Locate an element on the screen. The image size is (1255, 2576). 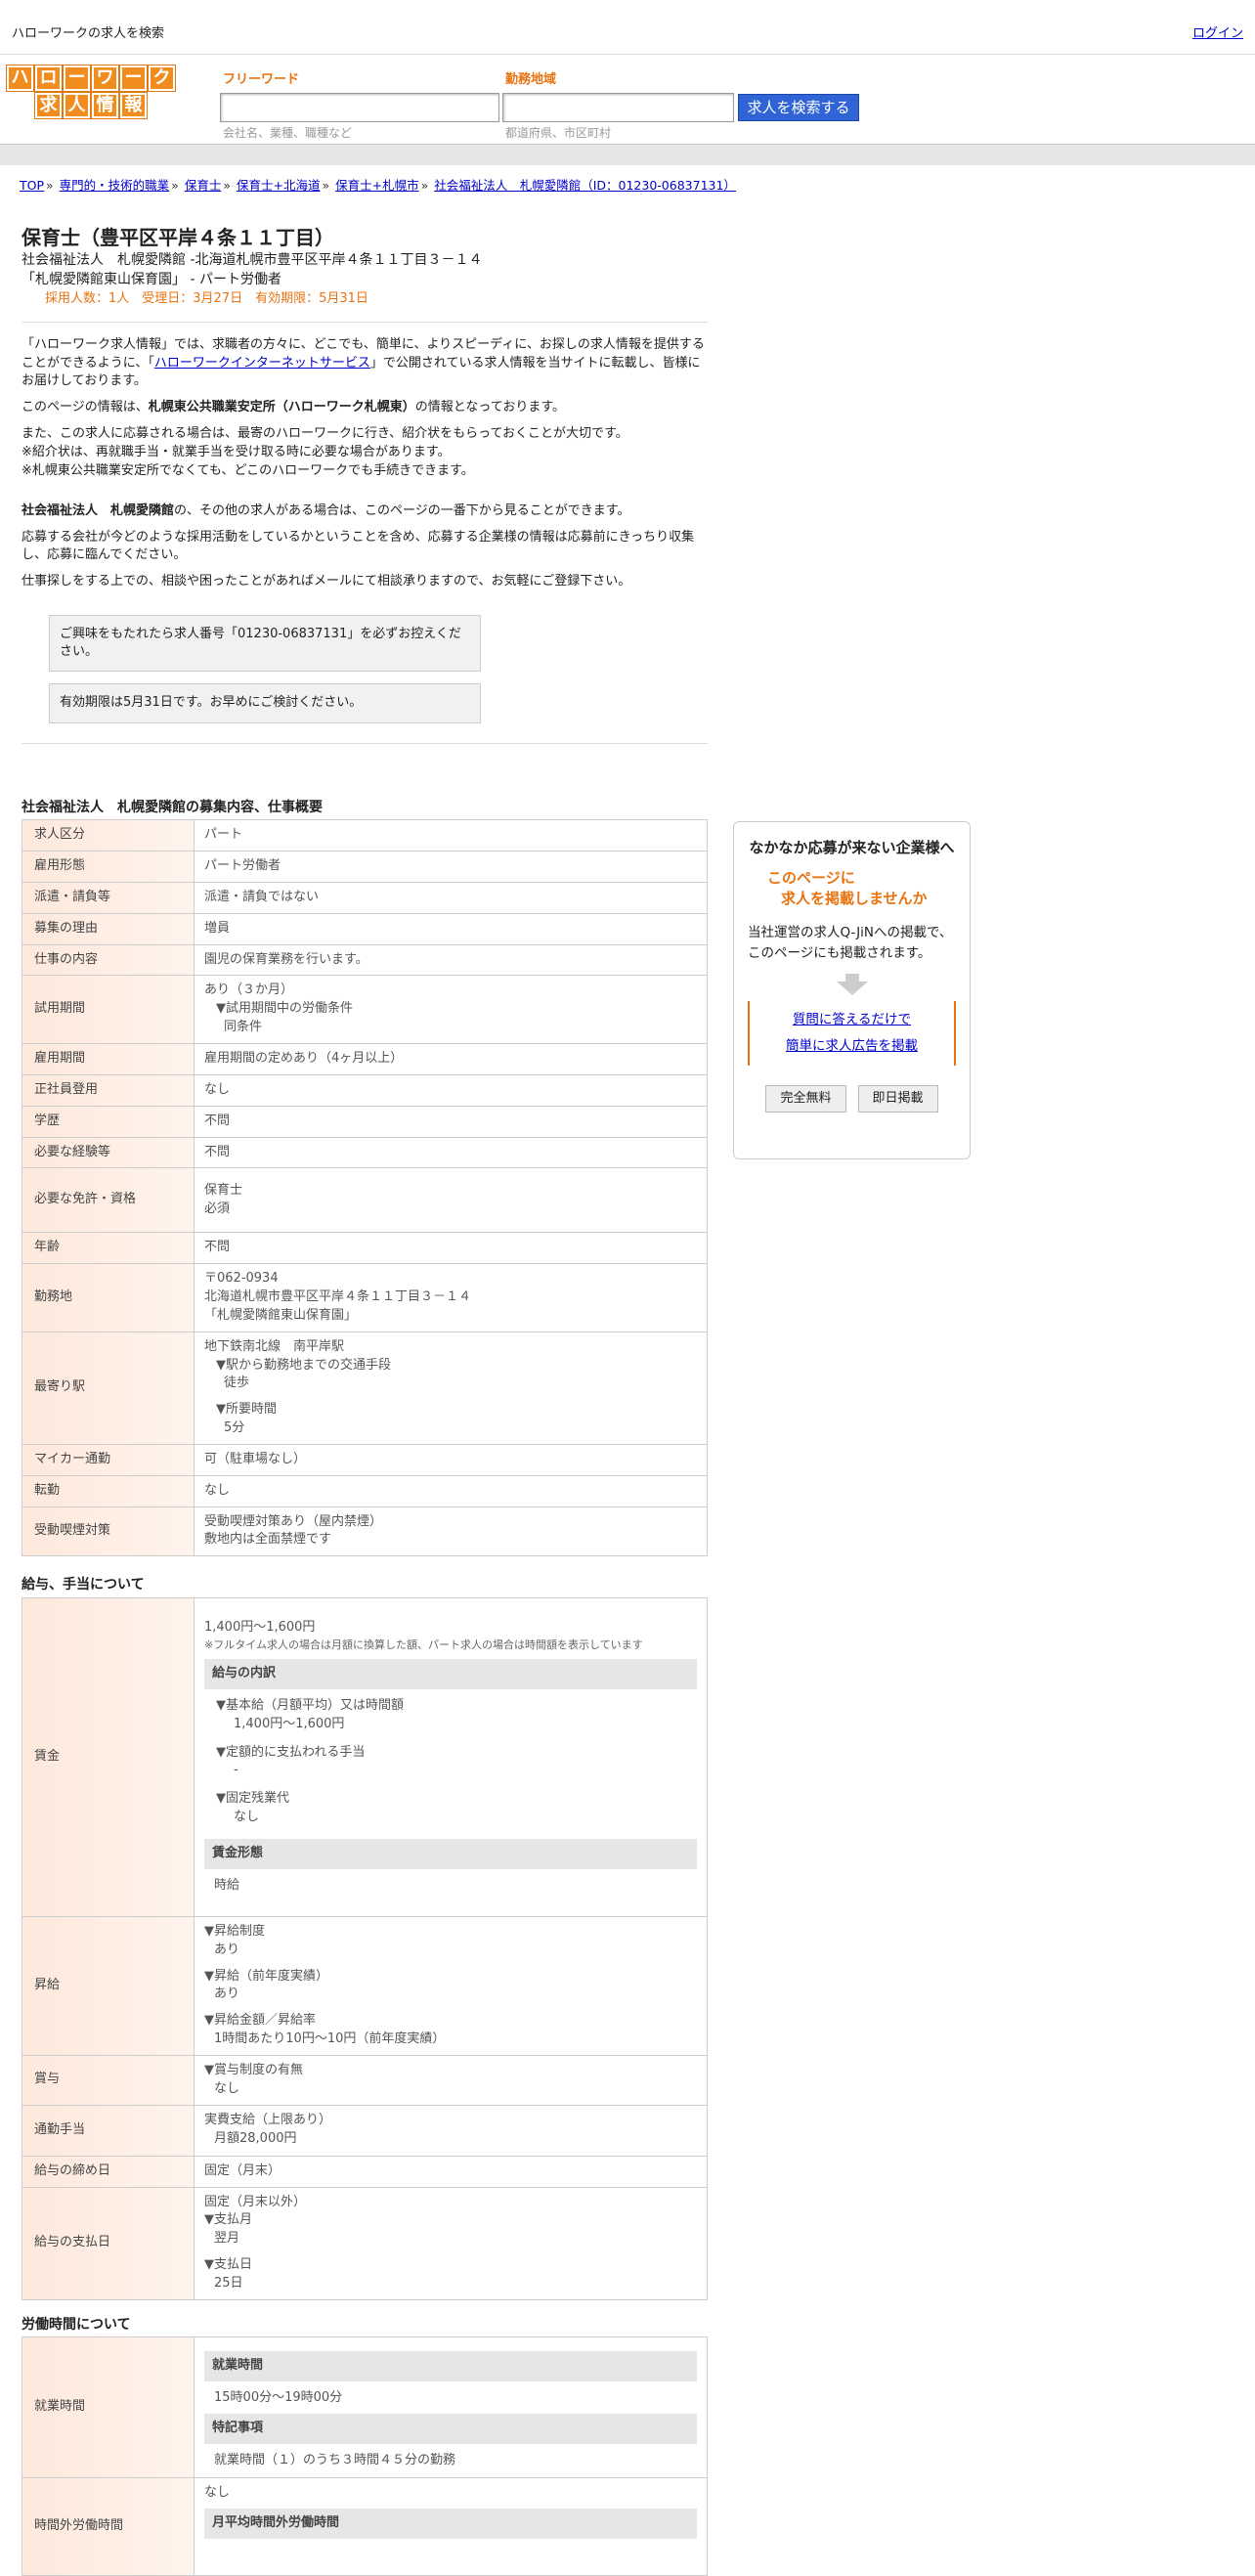
table-header-cell: 学歴 is located at coordinates (109, 1121).